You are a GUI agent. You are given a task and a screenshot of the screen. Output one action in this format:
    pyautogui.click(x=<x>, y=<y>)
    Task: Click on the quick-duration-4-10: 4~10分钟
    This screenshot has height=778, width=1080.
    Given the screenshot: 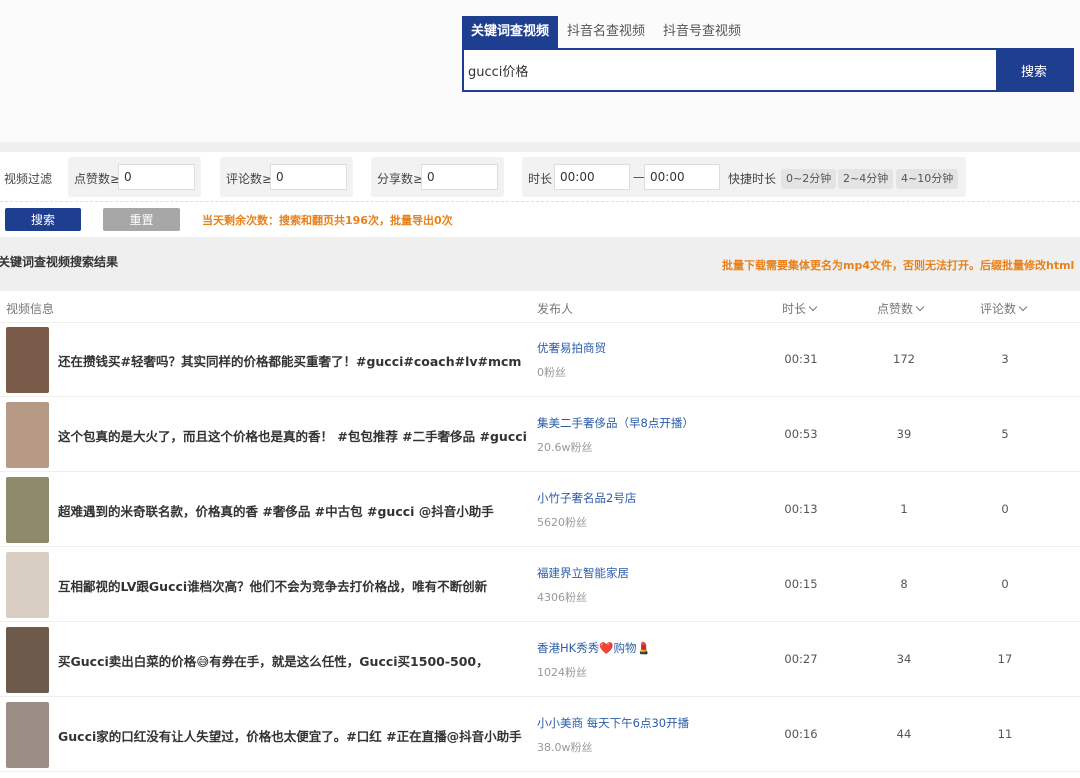 What is the action you would take?
    pyautogui.click(x=927, y=179)
    